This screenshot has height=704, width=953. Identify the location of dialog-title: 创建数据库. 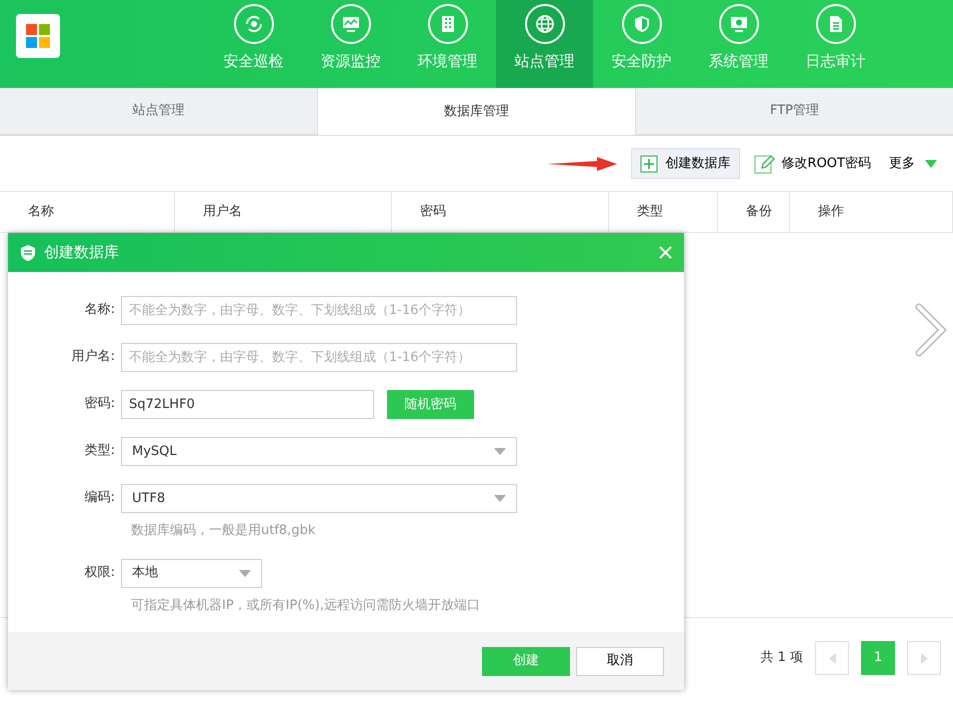
(82, 253).